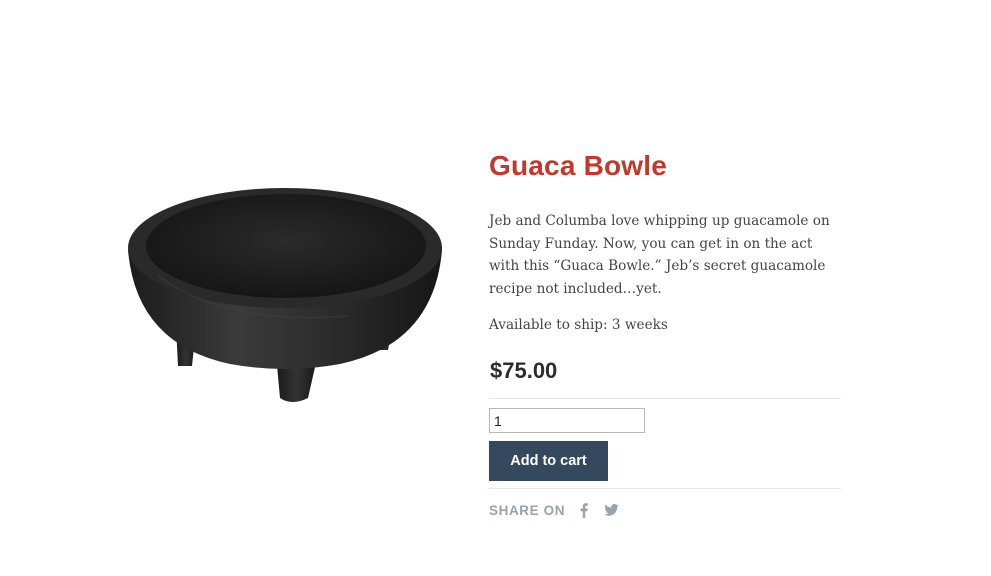  I want to click on facebook-icon, so click(584, 510).